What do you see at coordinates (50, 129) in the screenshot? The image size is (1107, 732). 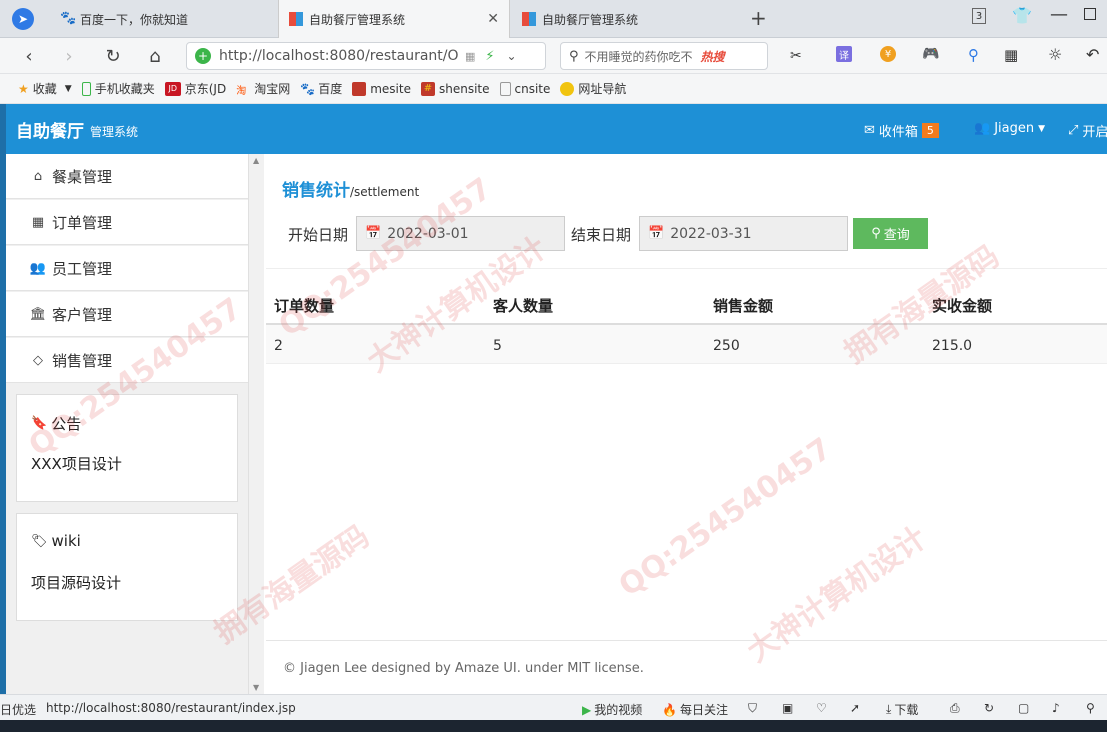 I see `brand-title: 自助餐厅` at bounding box center [50, 129].